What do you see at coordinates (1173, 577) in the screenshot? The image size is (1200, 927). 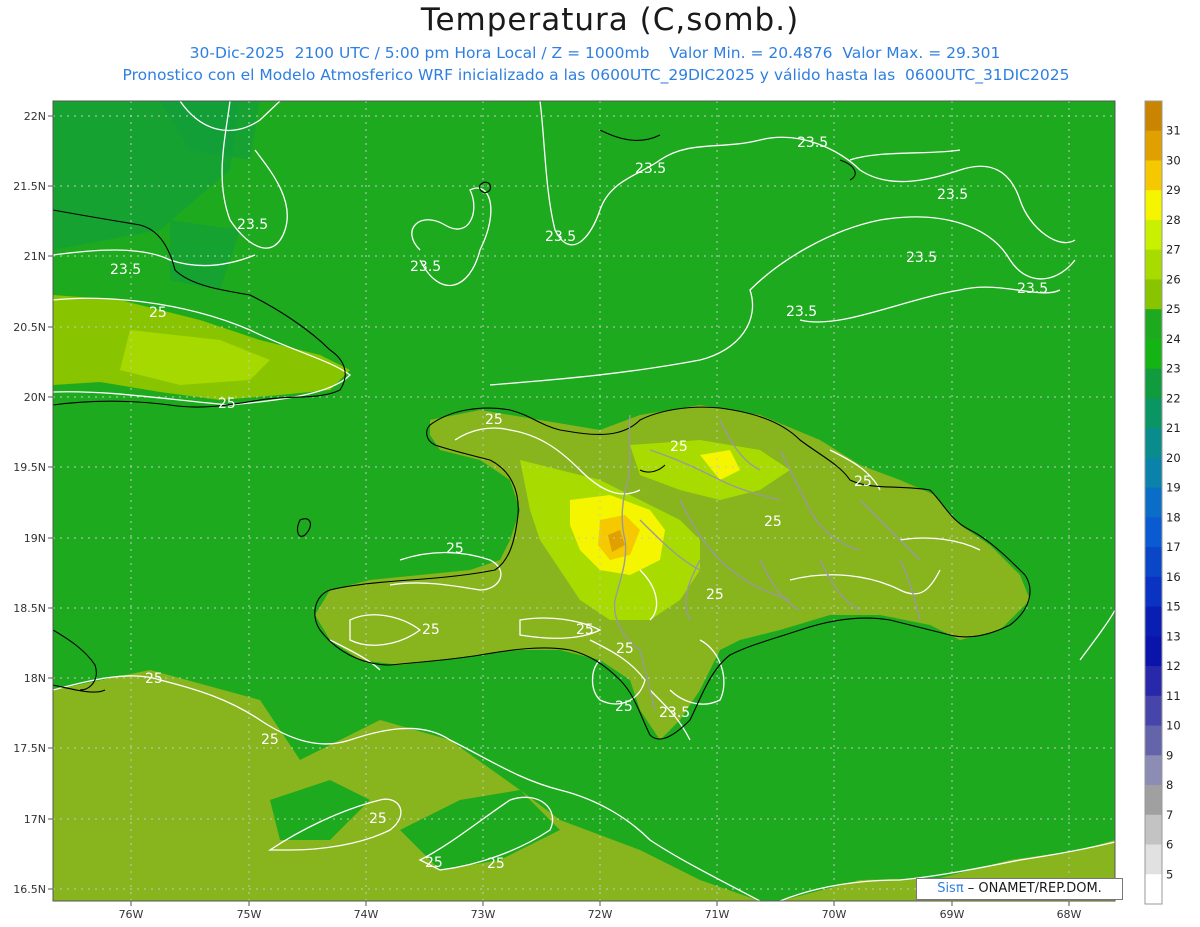 I see `colorbar-label: 16` at bounding box center [1173, 577].